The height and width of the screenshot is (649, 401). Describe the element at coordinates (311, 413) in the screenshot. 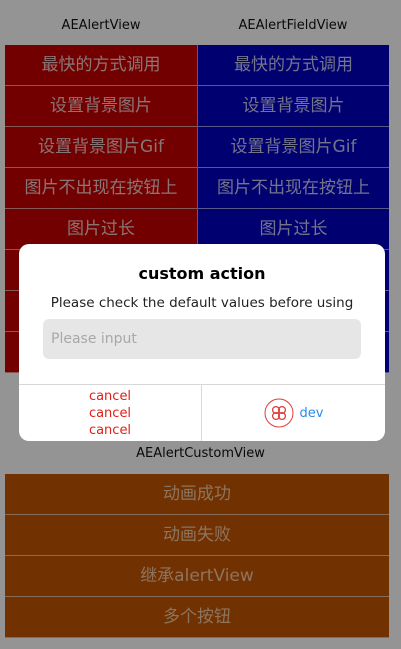

I see `dev-label: dev` at that location.